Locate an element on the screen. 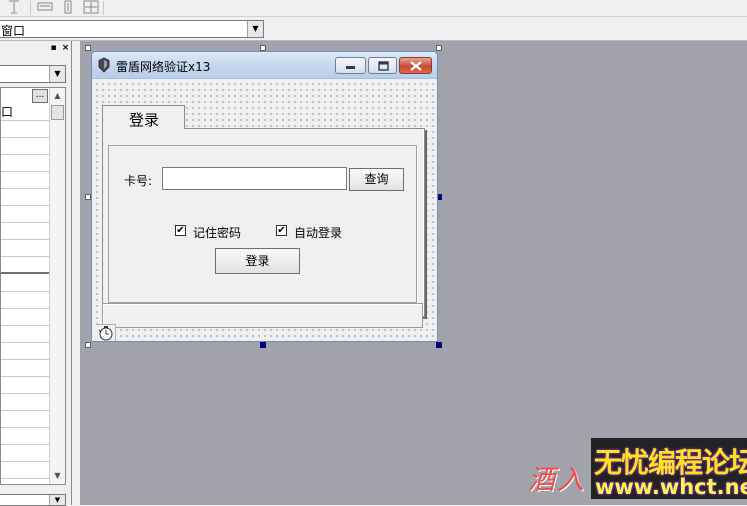 The image size is (747, 506). same-size-icon is located at coordinates (91, 7).